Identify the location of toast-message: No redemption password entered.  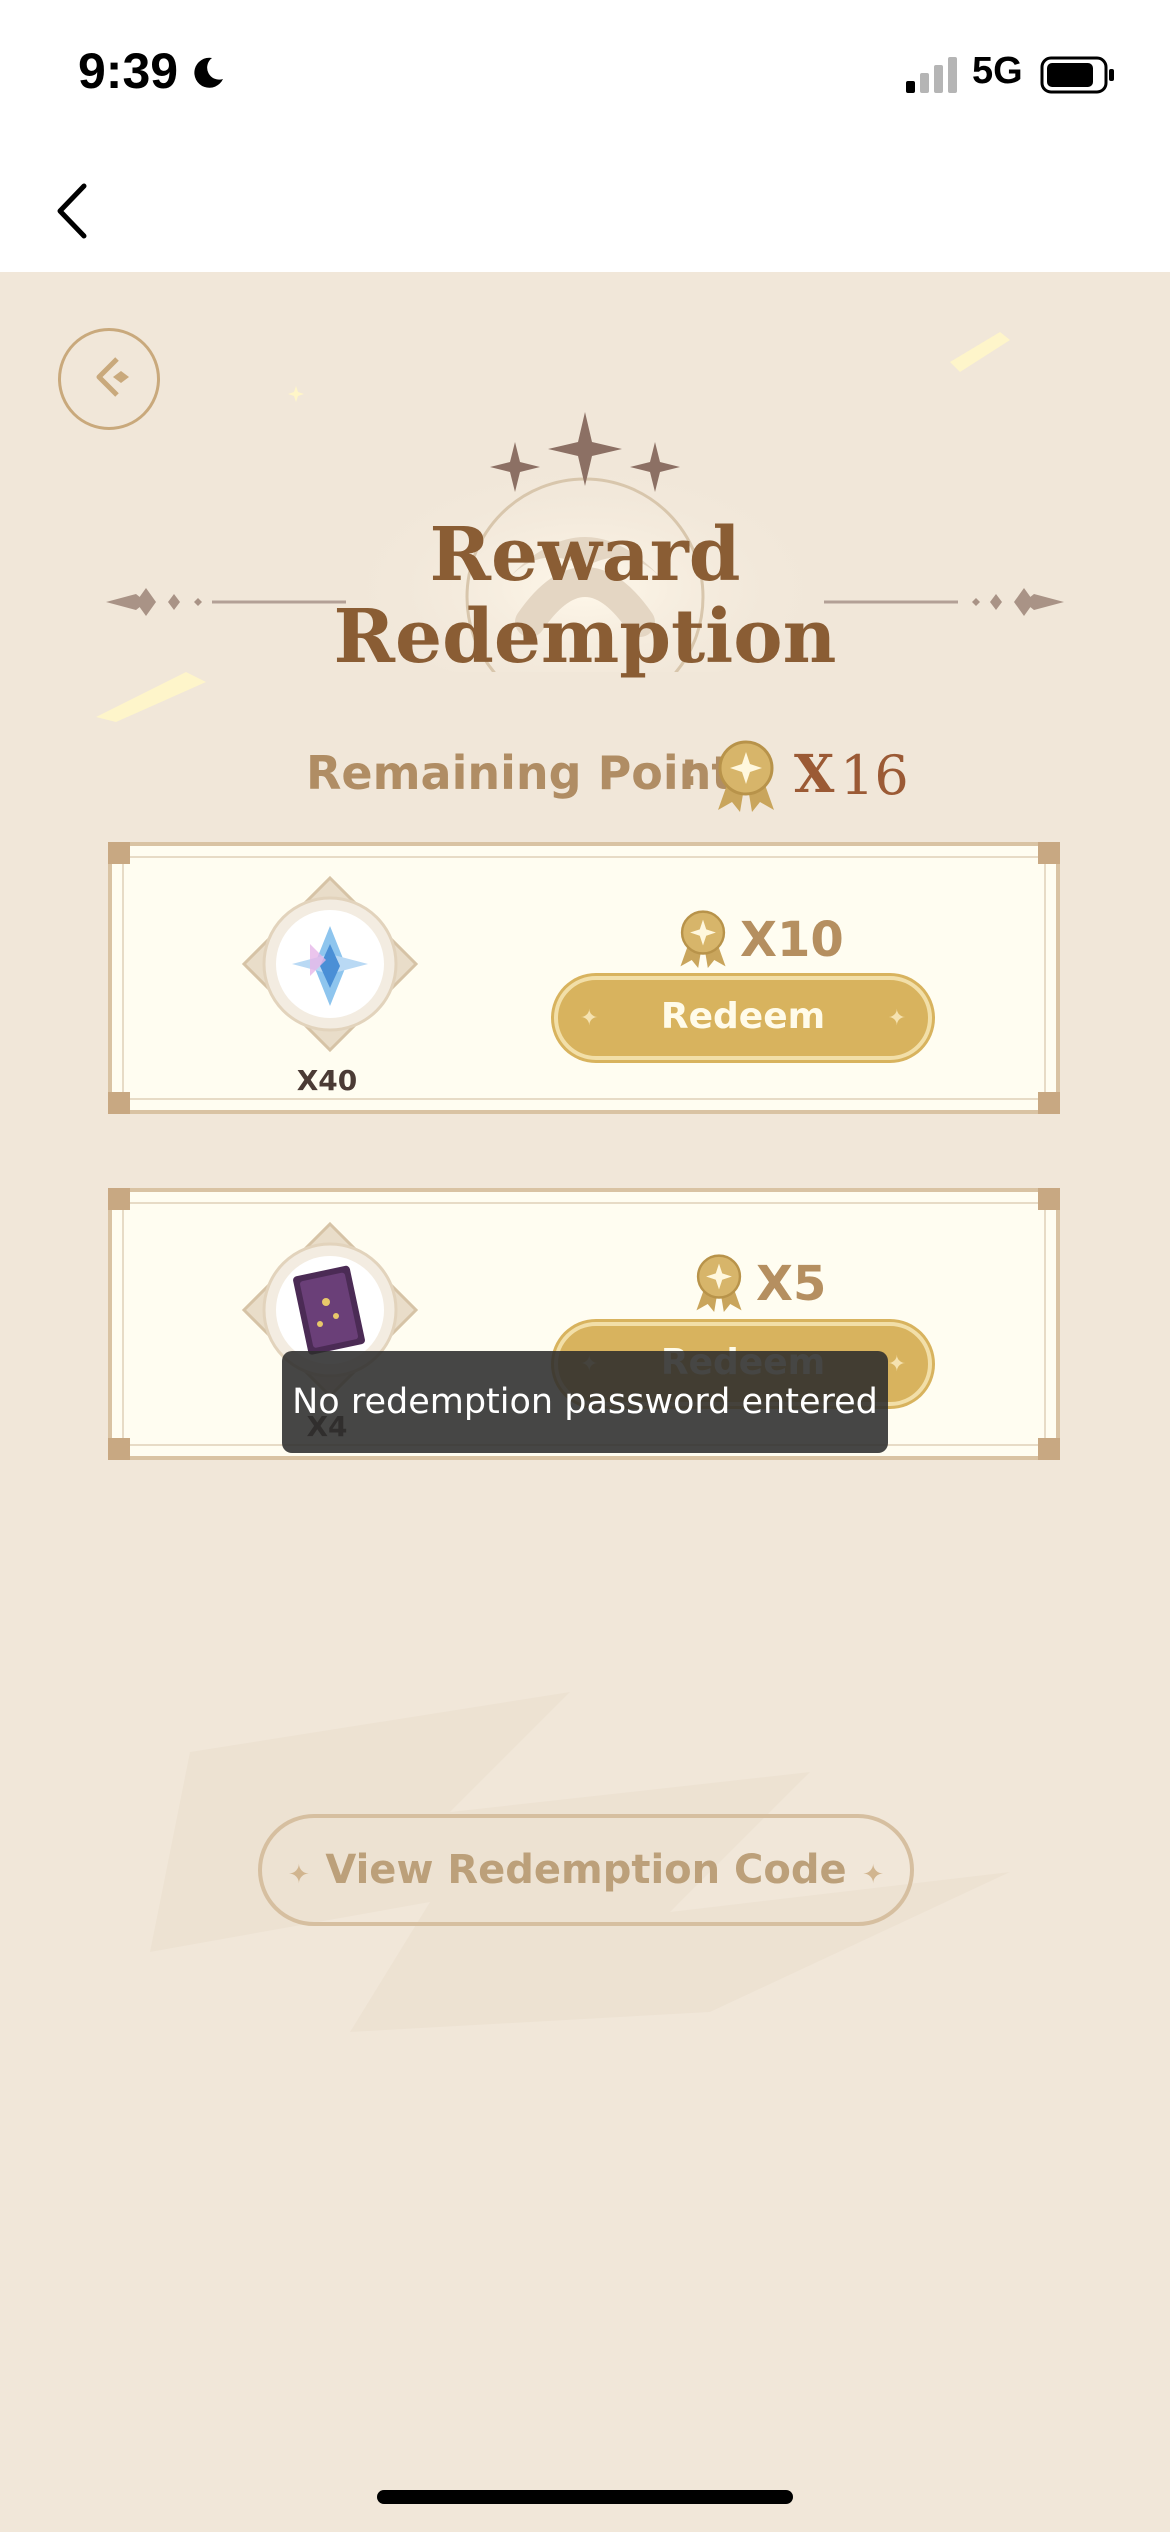
(585, 1402).